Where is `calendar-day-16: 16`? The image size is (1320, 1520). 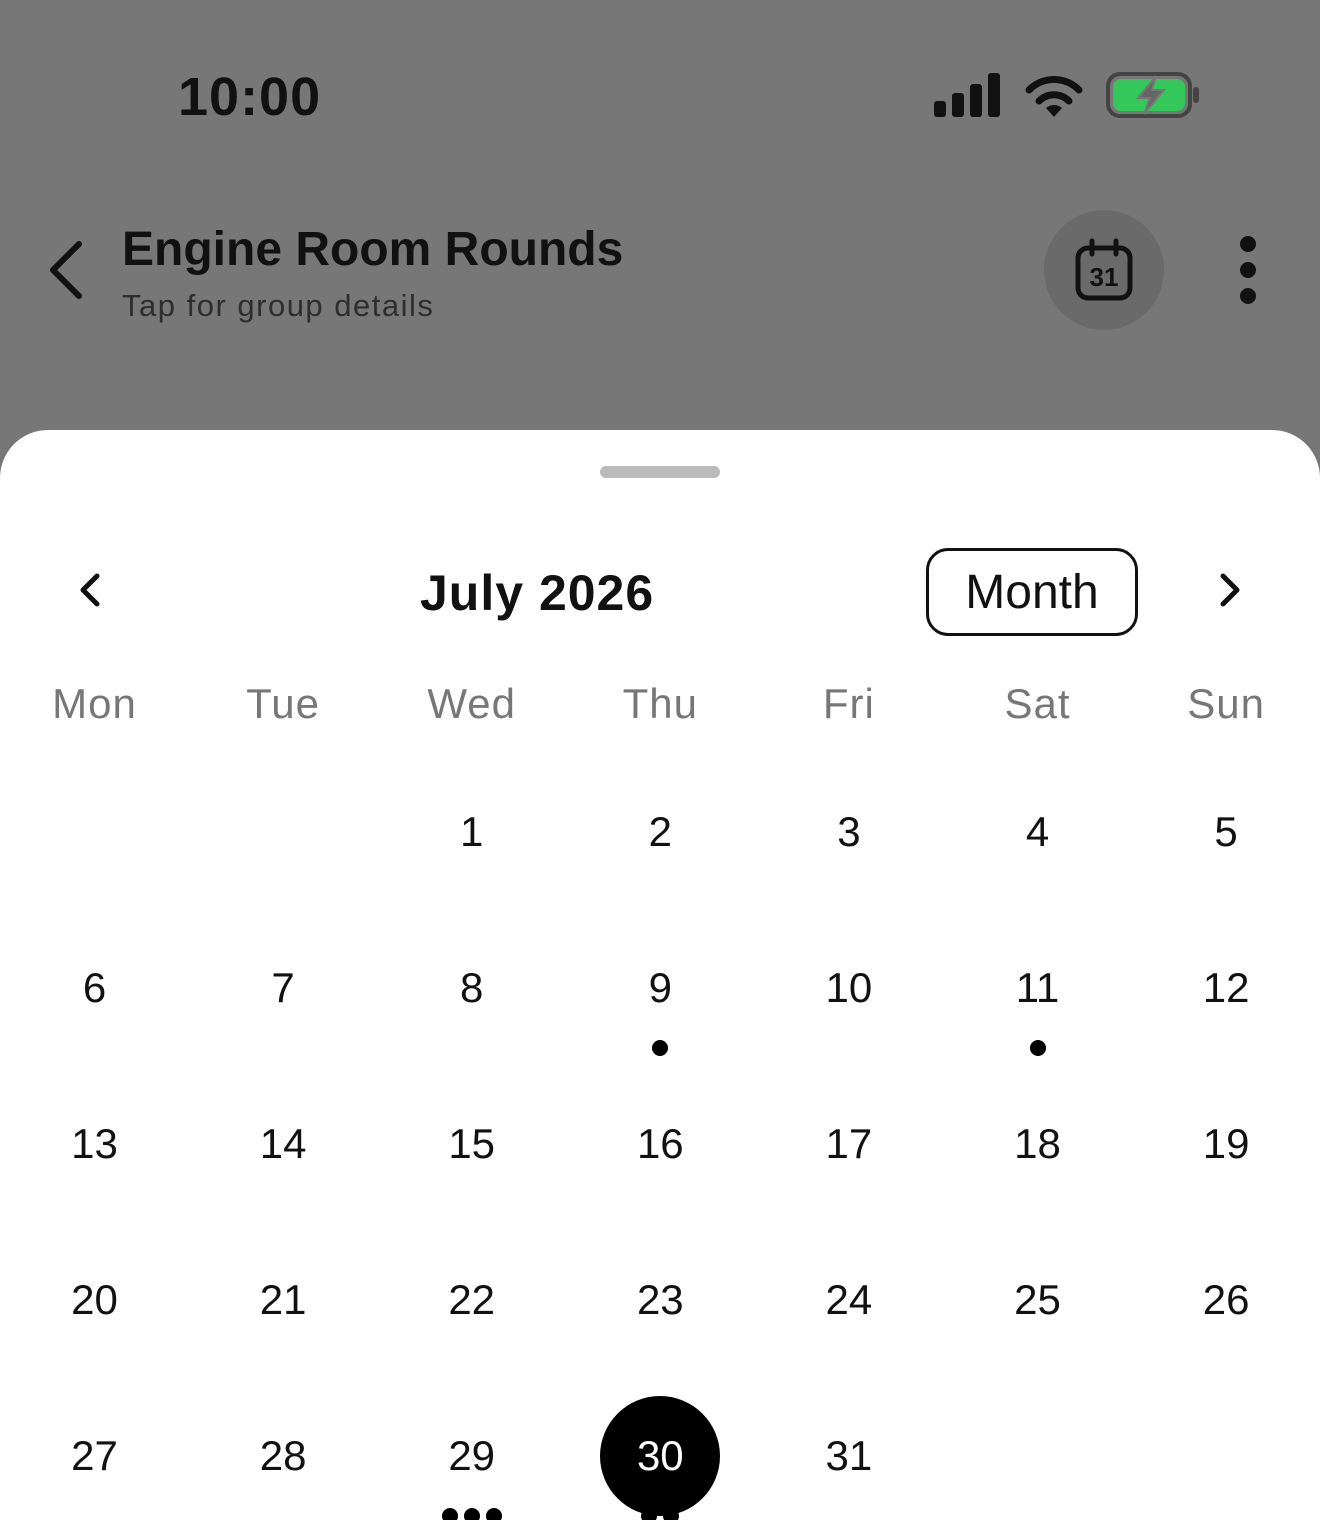
calendar-day-16: 16 is located at coordinates (660, 1150).